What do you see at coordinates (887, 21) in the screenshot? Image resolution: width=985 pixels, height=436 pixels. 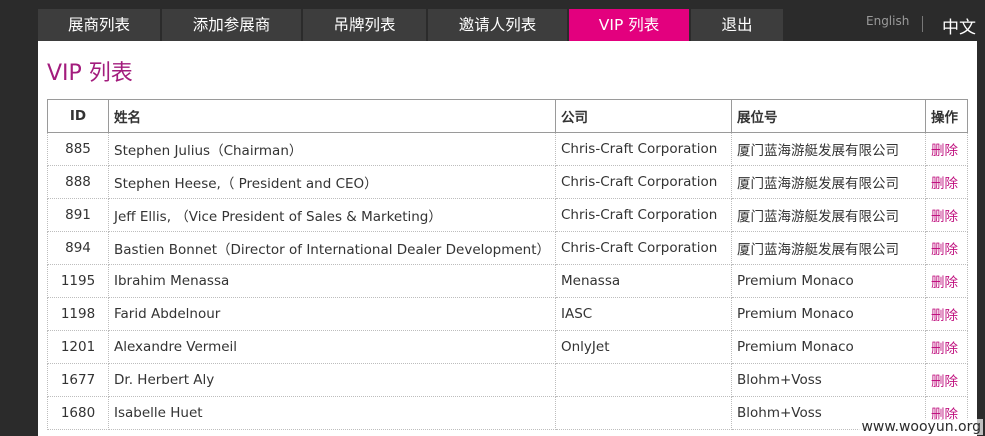 I see `language-english: English` at bounding box center [887, 21].